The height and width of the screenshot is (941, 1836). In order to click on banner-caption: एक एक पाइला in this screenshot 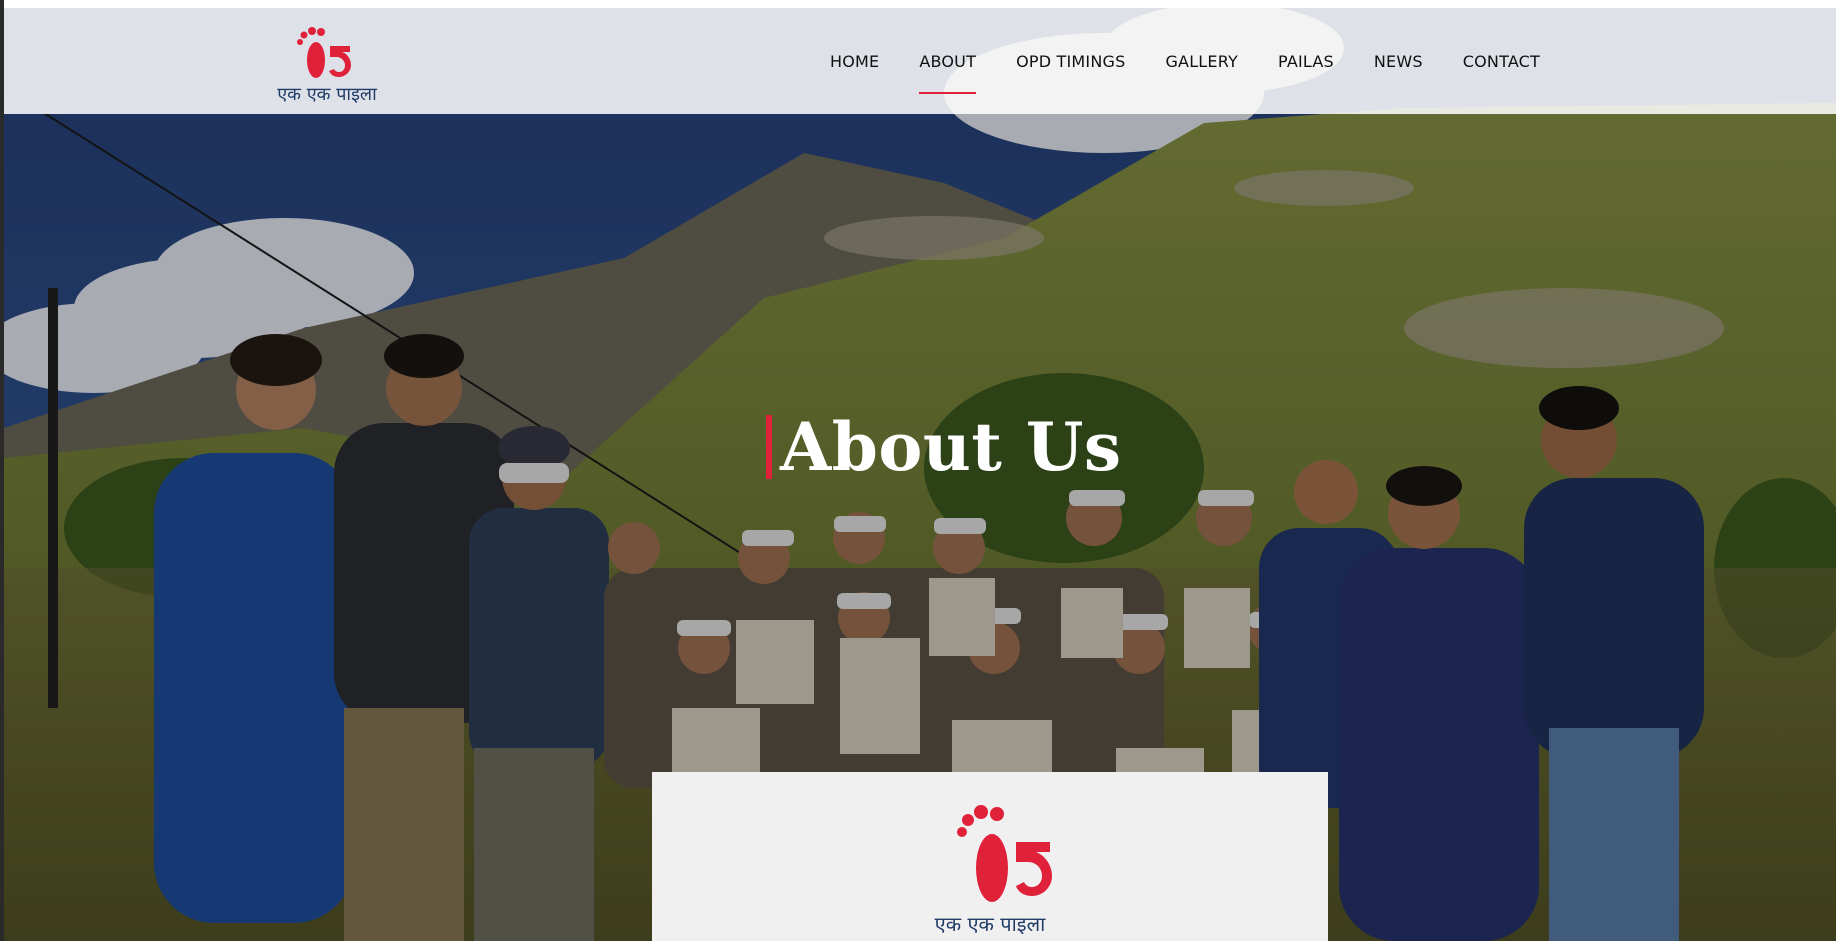, I will do `click(990, 924)`.